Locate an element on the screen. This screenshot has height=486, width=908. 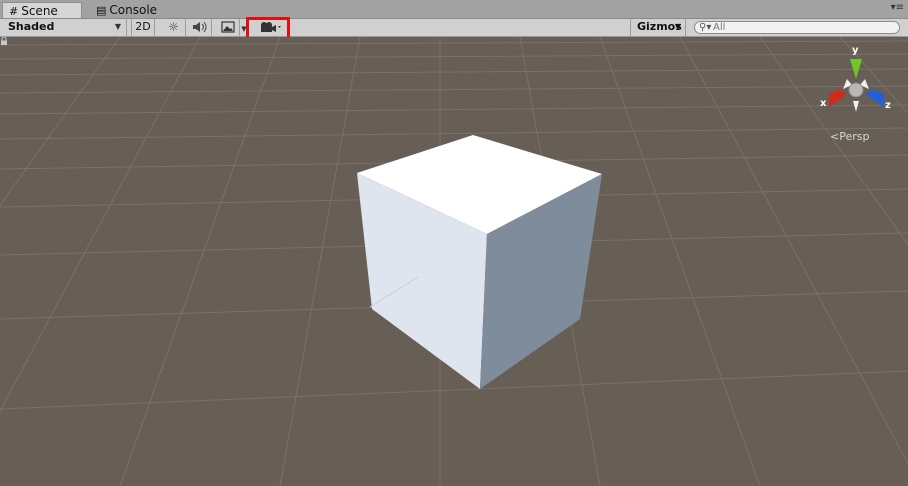
tab-scene-label: Scene is located at coordinates (39, 11).